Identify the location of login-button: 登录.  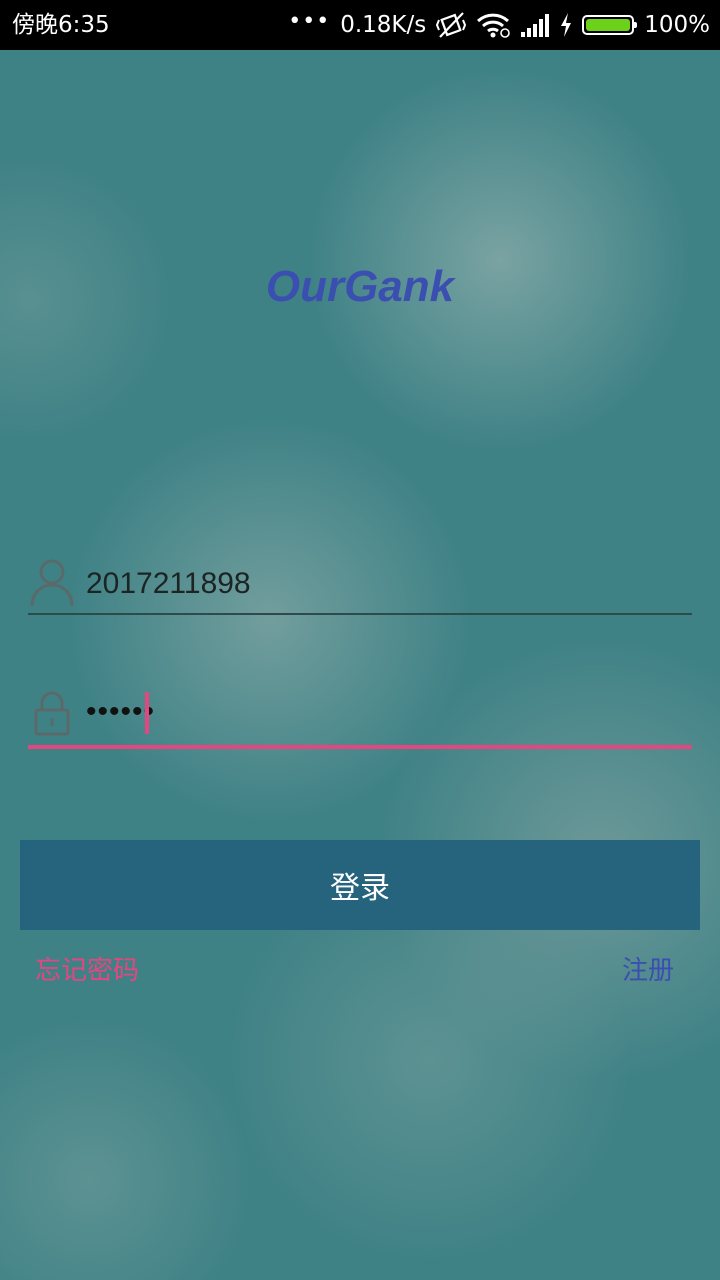
(360, 885).